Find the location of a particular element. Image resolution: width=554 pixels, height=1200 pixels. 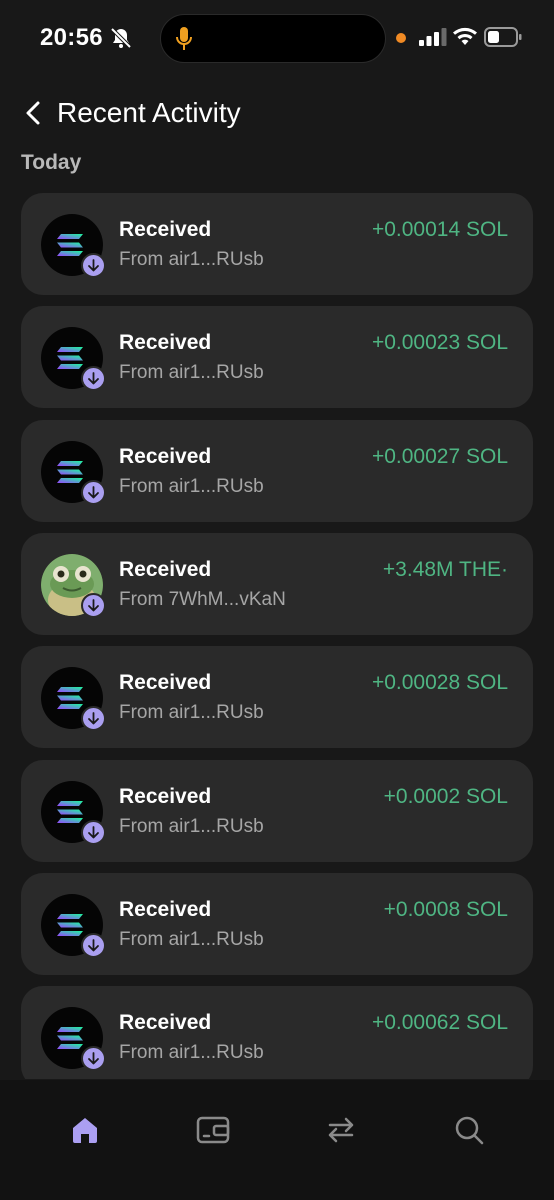

battery-icon is located at coordinates (503, 37).